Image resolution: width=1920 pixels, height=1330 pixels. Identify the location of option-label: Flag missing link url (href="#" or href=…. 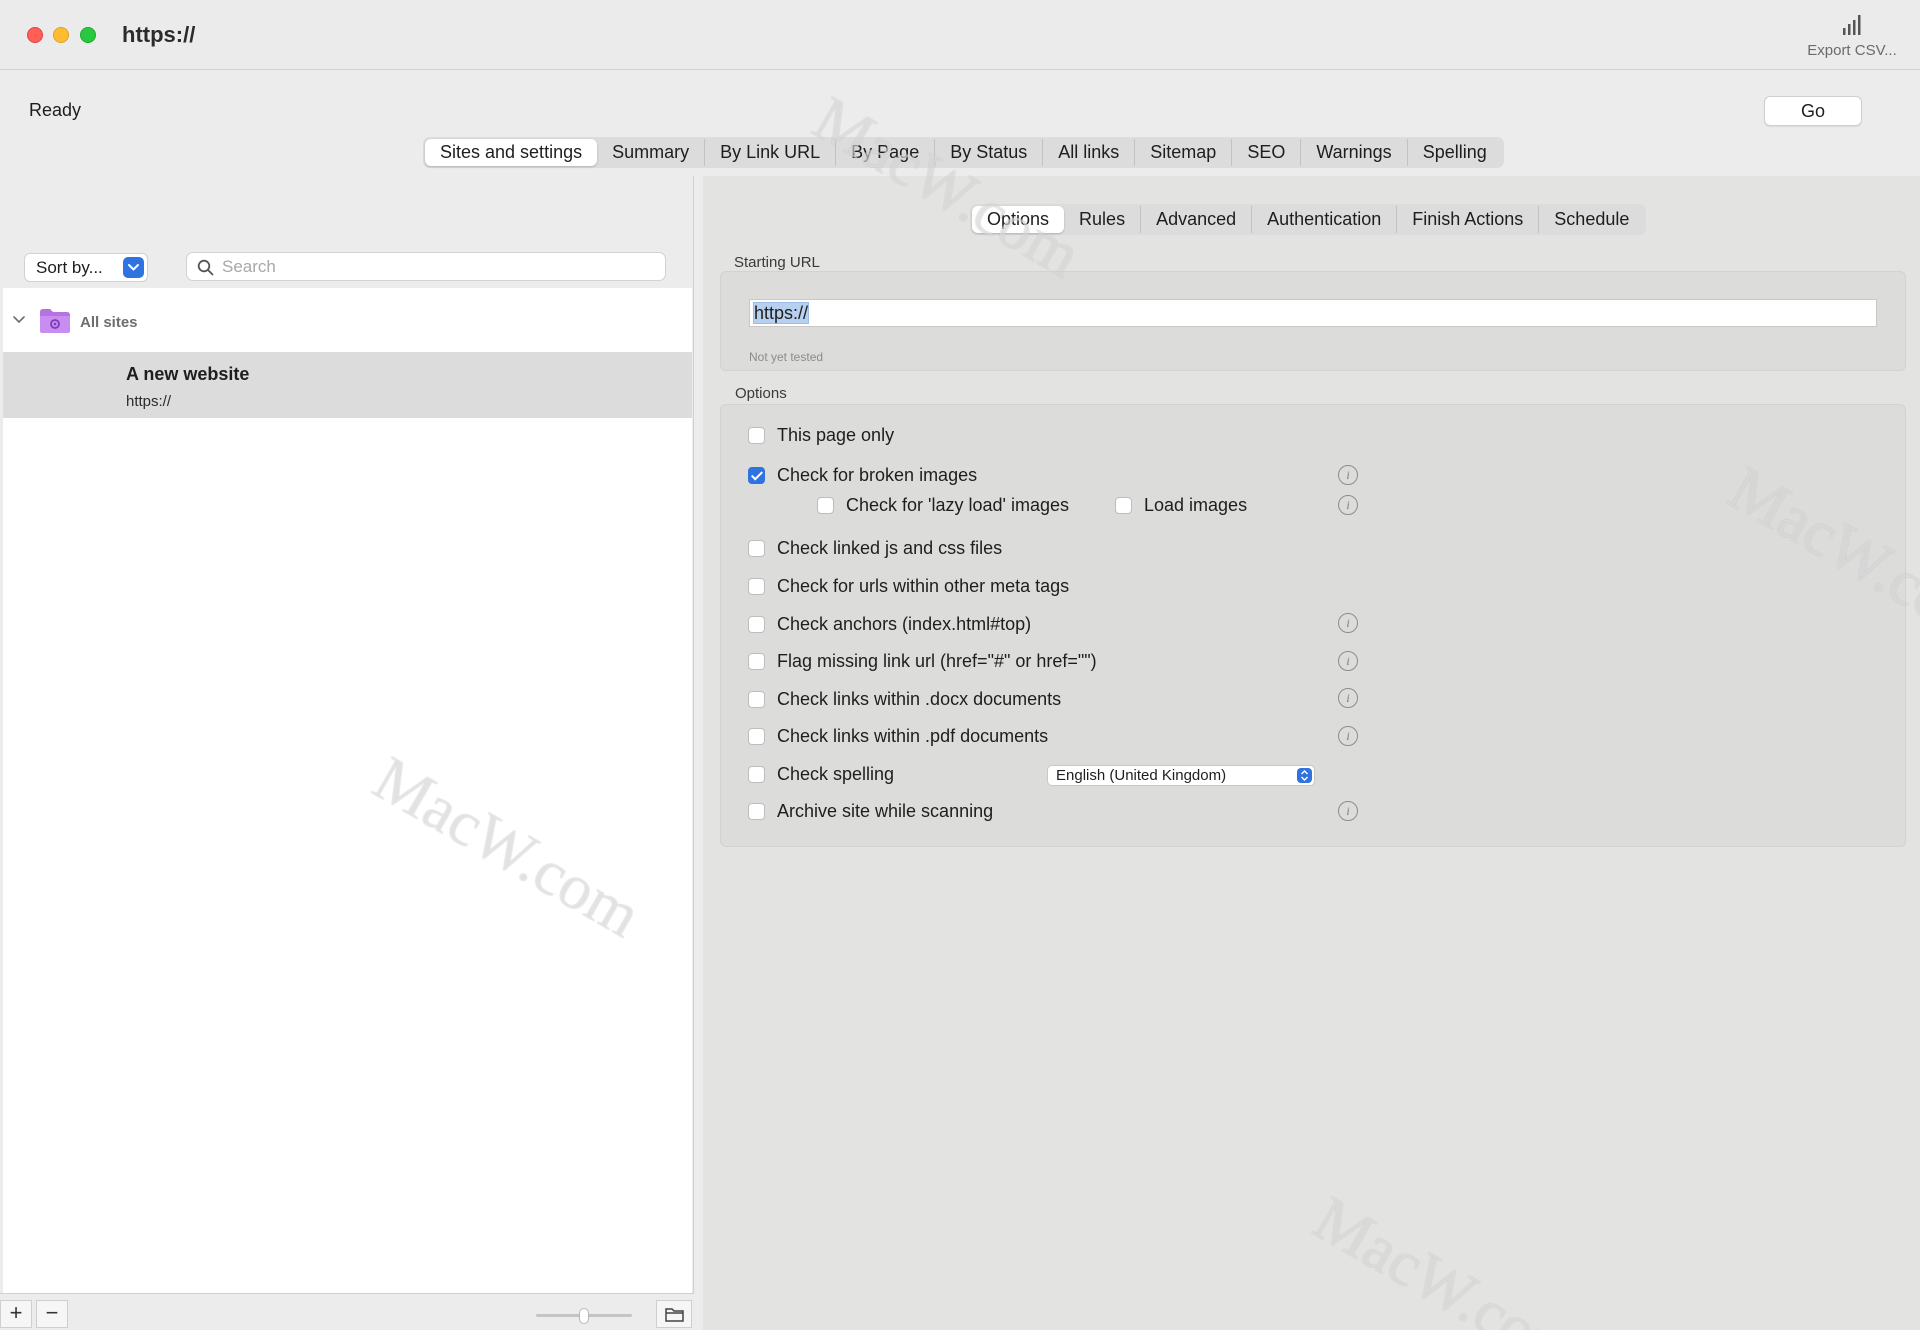
(937, 661).